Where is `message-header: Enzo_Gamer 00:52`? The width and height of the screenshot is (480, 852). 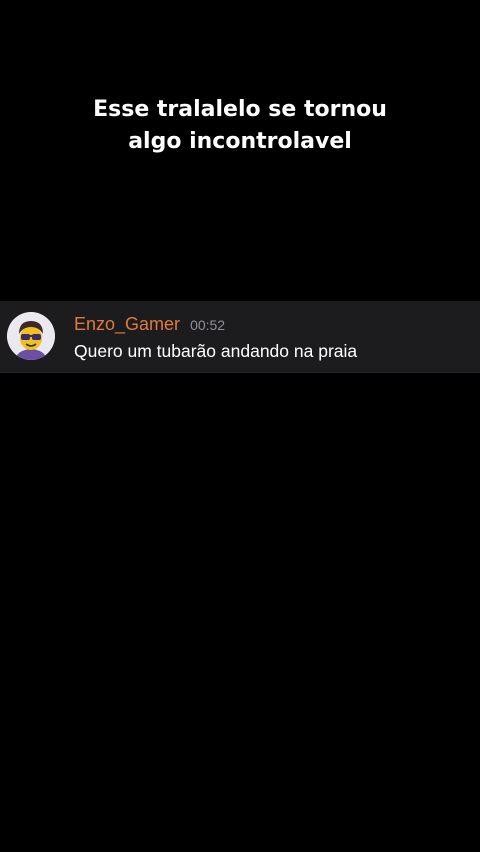 message-header: Enzo_Gamer 00:52 is located at coordinates (149, 324).